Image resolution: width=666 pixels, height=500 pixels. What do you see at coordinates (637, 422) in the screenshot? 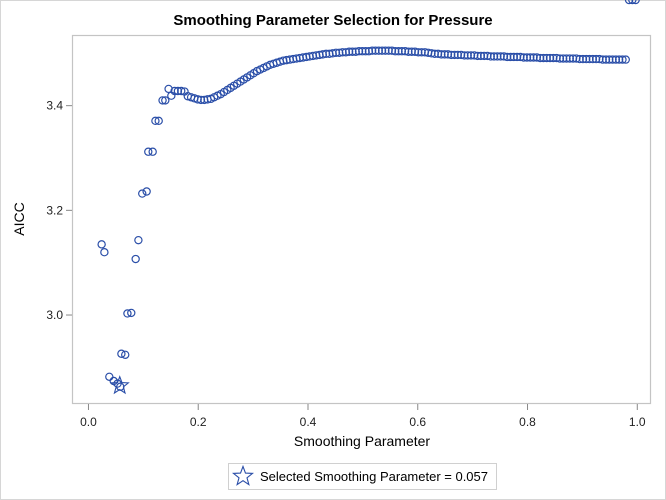
I see `x-tick-label: 1.0` at bounding box center [637, 422].